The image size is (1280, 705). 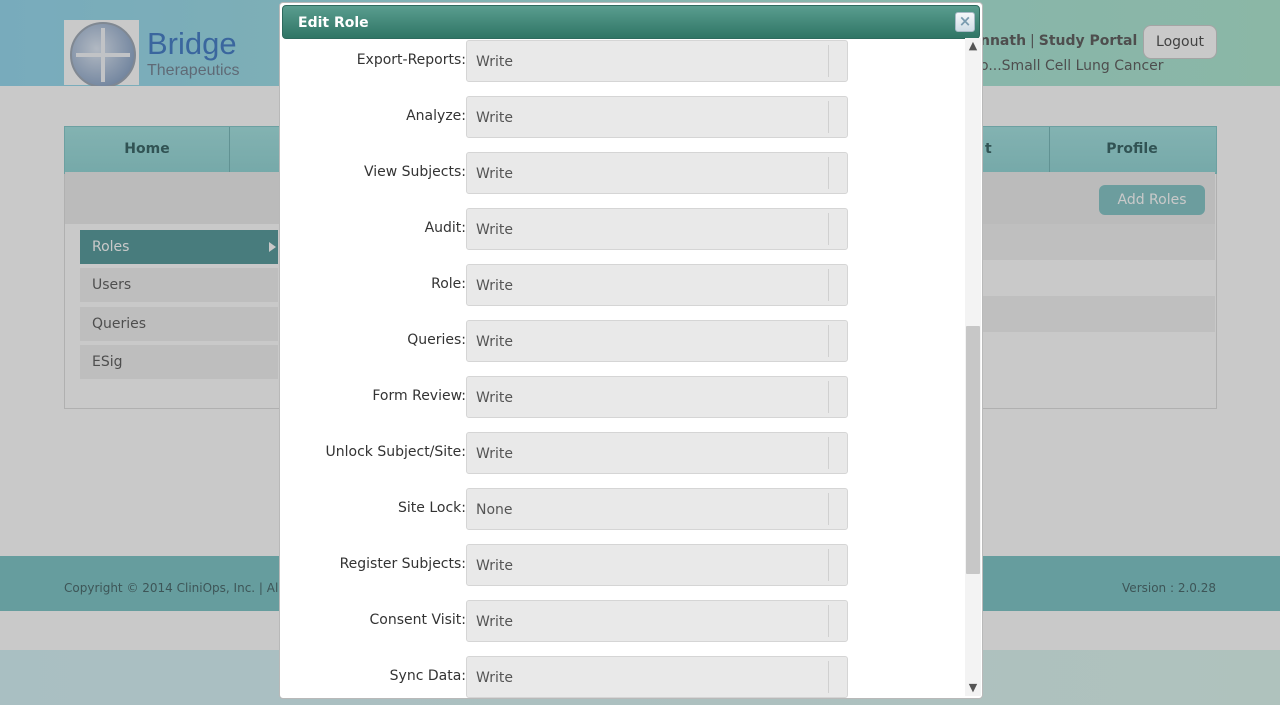 I want to click on select-value: None, so click(x=494, y=510).